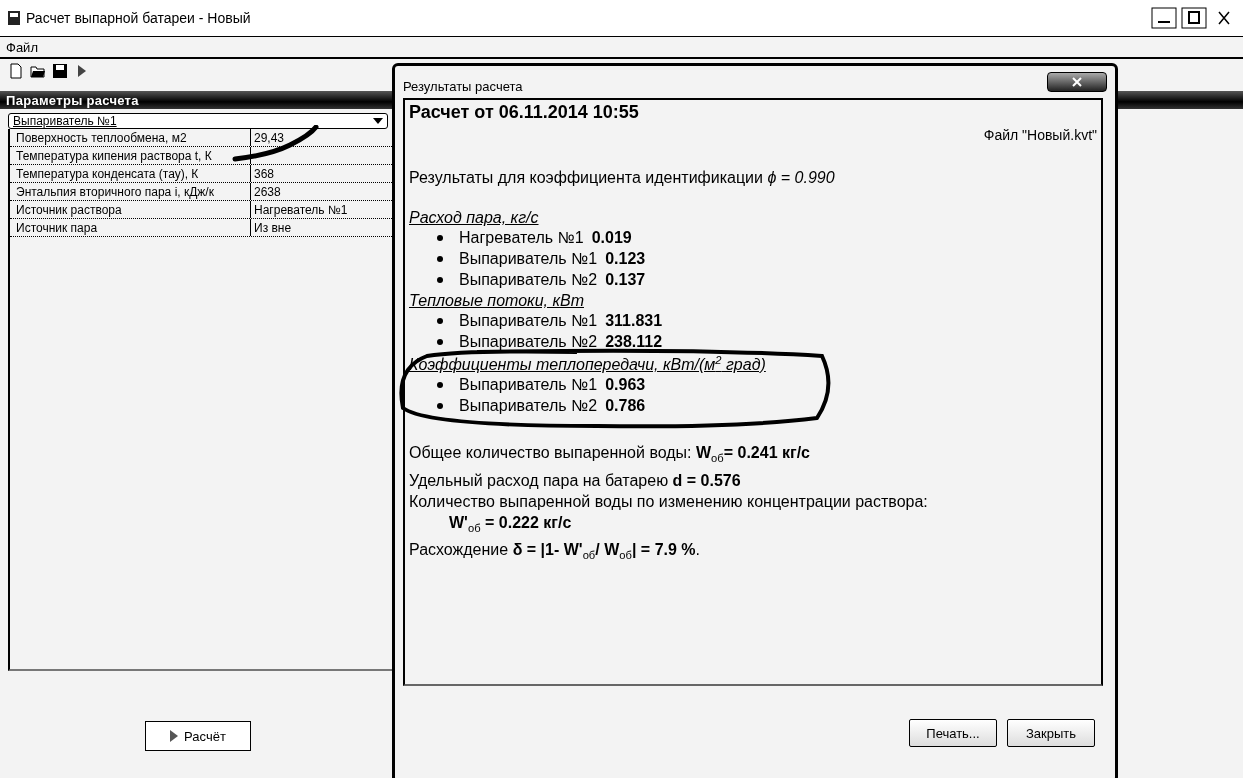  Describe the element at coordinates (611, 237) in the screenshot. I see `item-value: 0.019` at that location.